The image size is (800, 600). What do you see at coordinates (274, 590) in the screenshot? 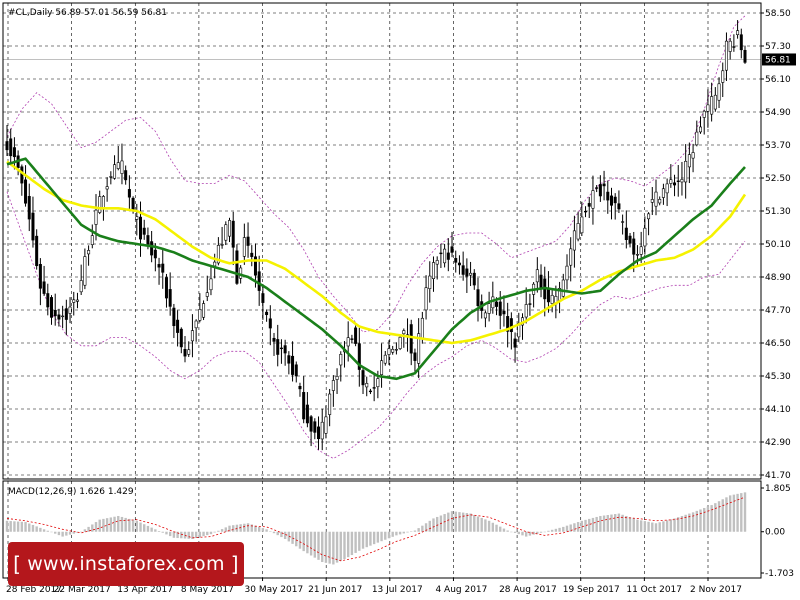
I see `x-tick-label: 30 May 2017` at bounding box center [274, 590].